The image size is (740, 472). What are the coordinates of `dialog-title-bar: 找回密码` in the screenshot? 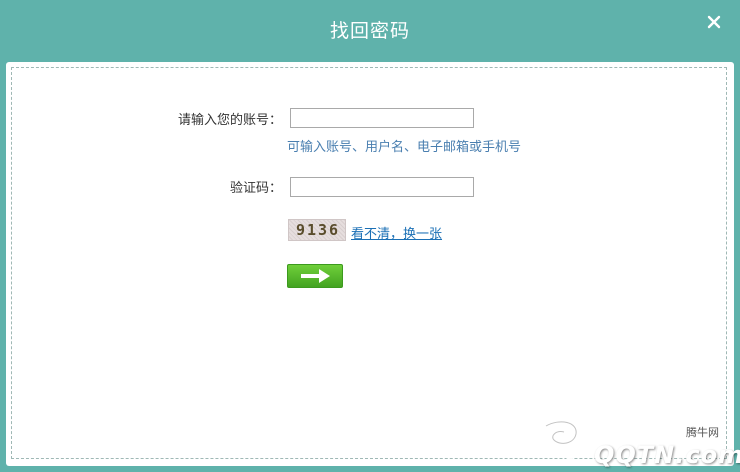 It's located at (370, 31).